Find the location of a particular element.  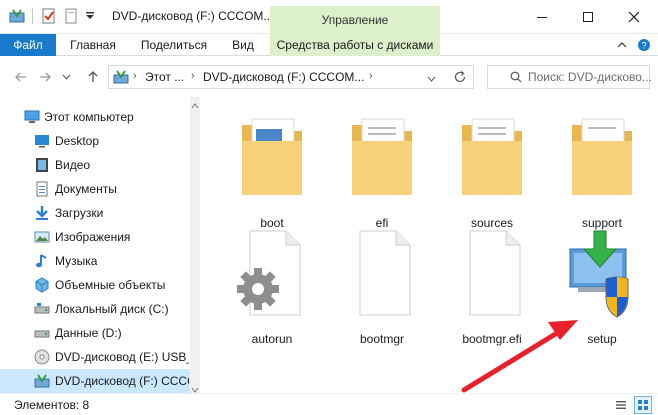

file-name: autorun is located at coordinates (272, 339).